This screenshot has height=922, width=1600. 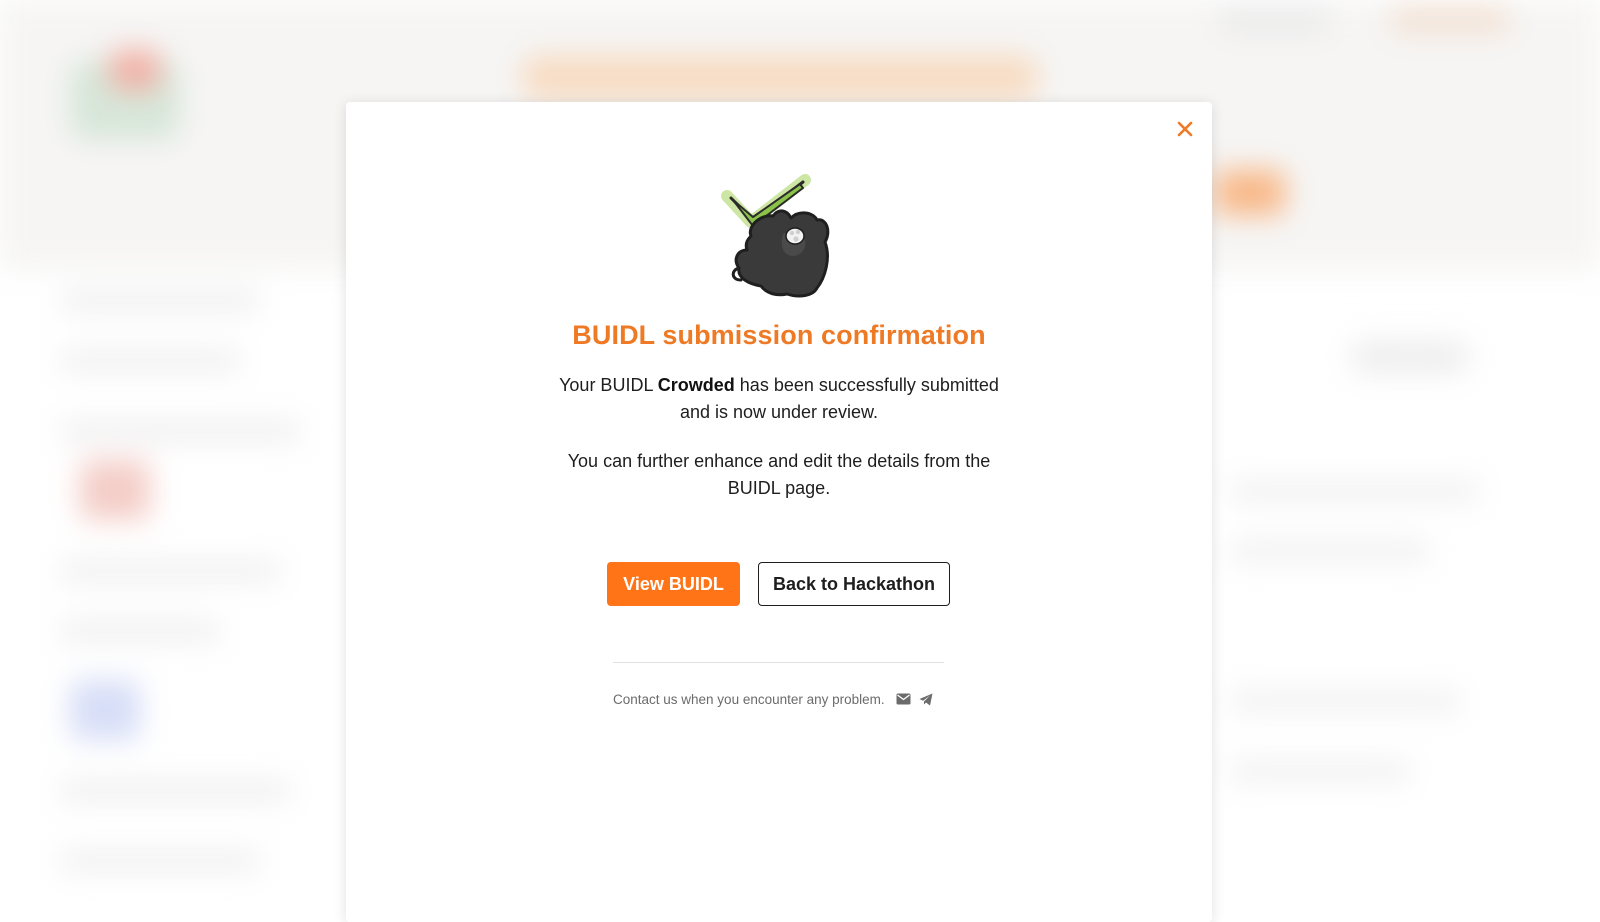 I want to click on mail-icon, so click(x=903, y=699).